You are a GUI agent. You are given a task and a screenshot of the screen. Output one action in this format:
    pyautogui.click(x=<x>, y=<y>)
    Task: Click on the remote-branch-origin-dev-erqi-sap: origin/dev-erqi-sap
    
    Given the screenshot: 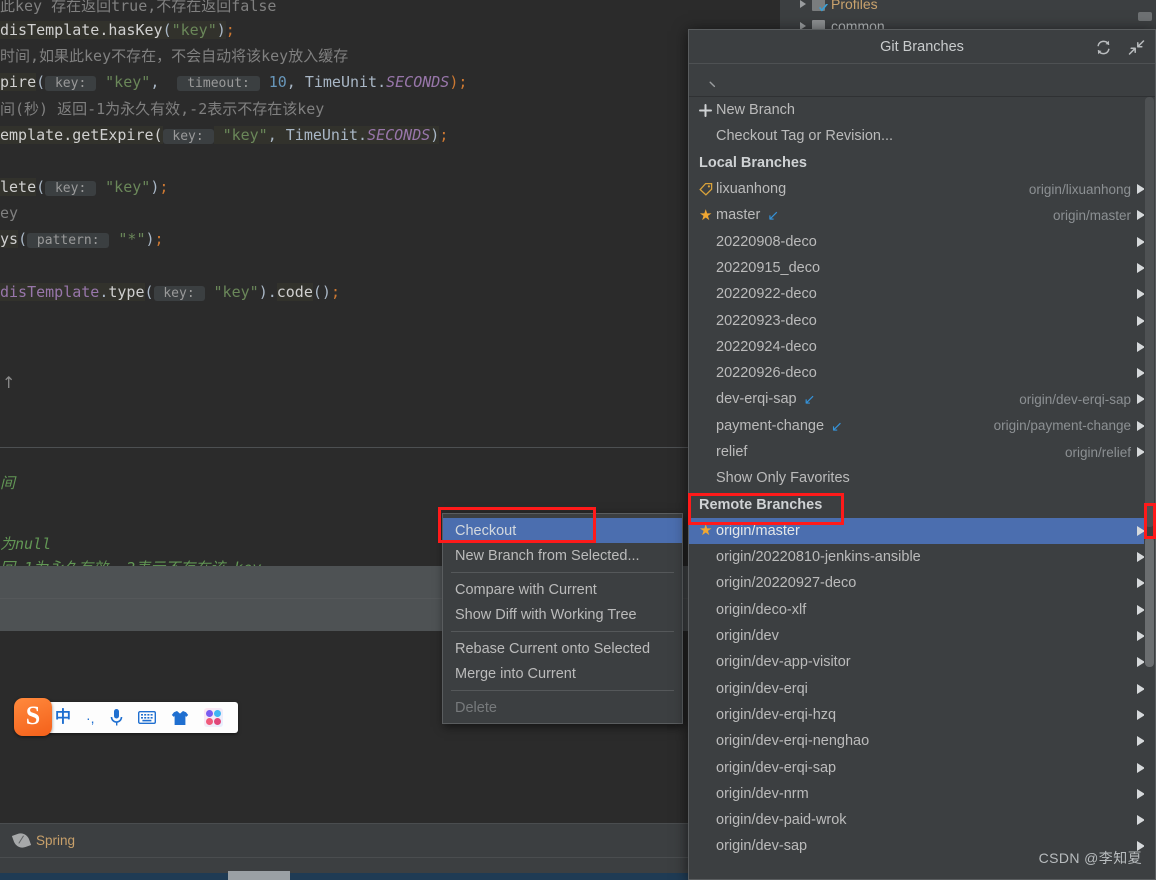 What is the action you would take?
    pyautogui.click(x=922, y=767)
    